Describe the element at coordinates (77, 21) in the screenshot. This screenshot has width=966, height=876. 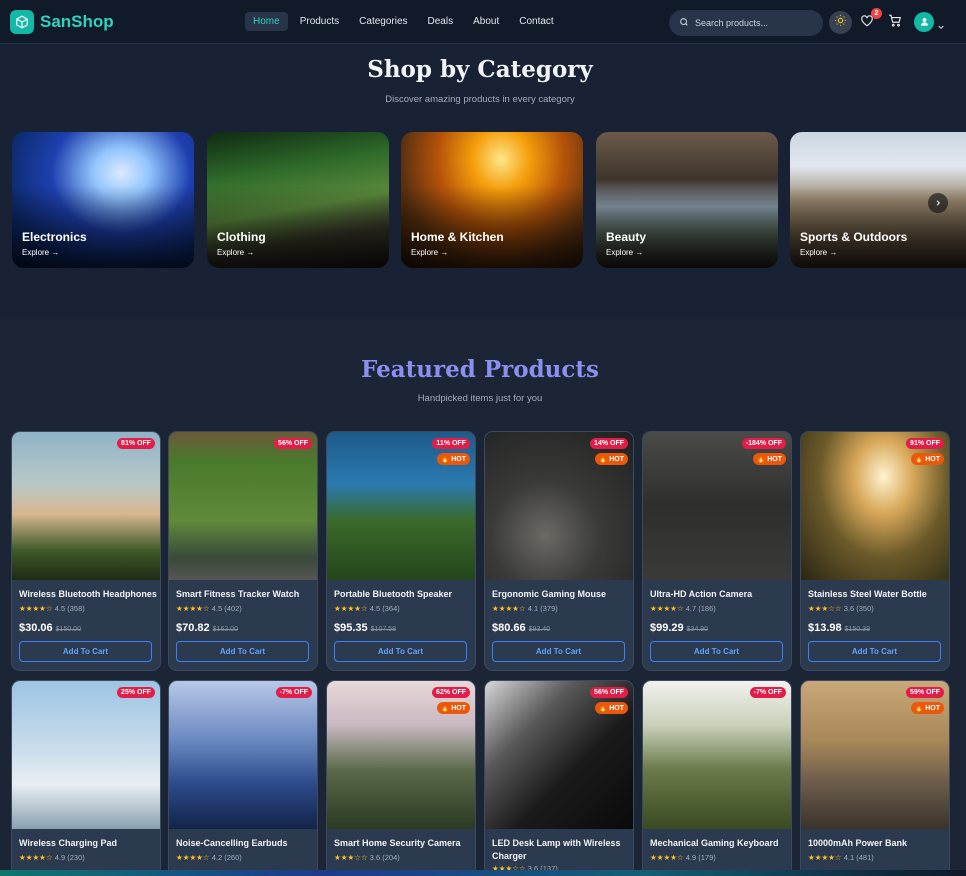
I see `brand-name: SanShop` at that location.